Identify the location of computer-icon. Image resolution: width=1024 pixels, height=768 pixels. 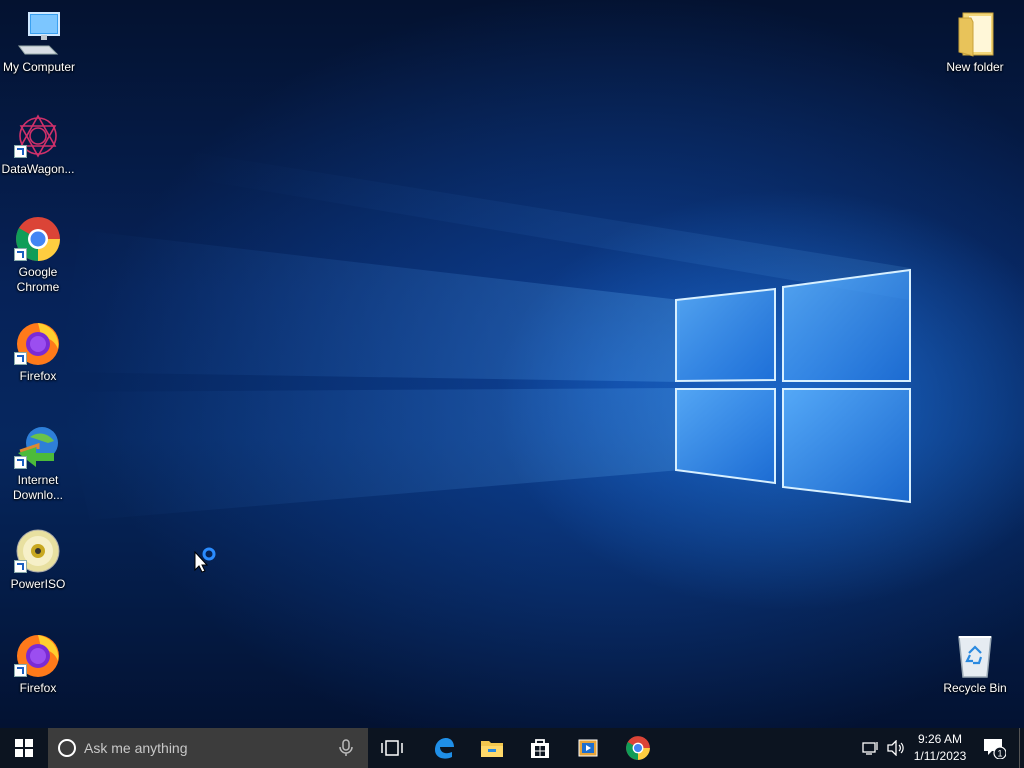
(39, 34).